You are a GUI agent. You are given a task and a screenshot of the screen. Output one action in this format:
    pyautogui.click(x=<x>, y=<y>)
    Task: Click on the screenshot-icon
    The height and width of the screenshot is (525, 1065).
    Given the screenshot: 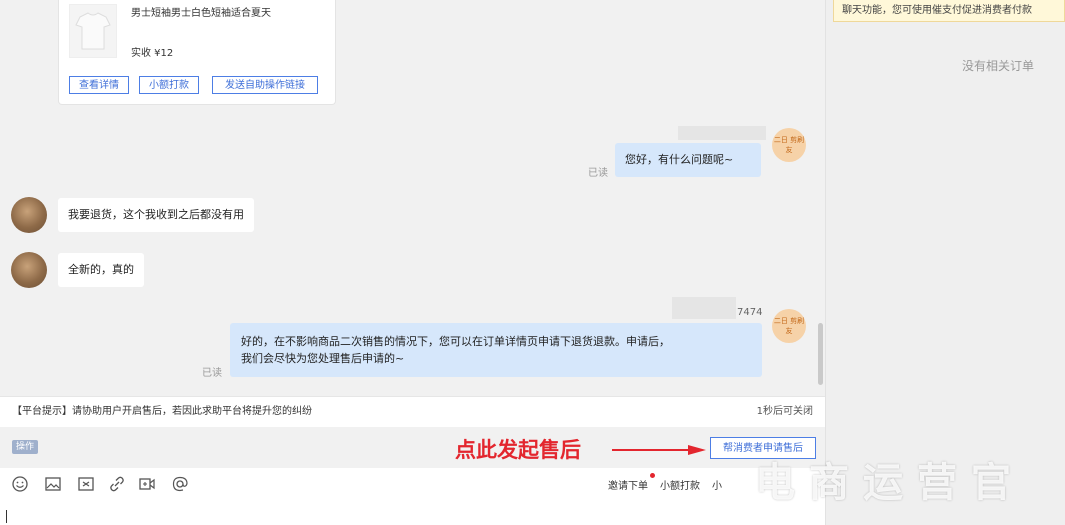 What is the action you would take?
    pyautogui.click(x=86, y=484)
    